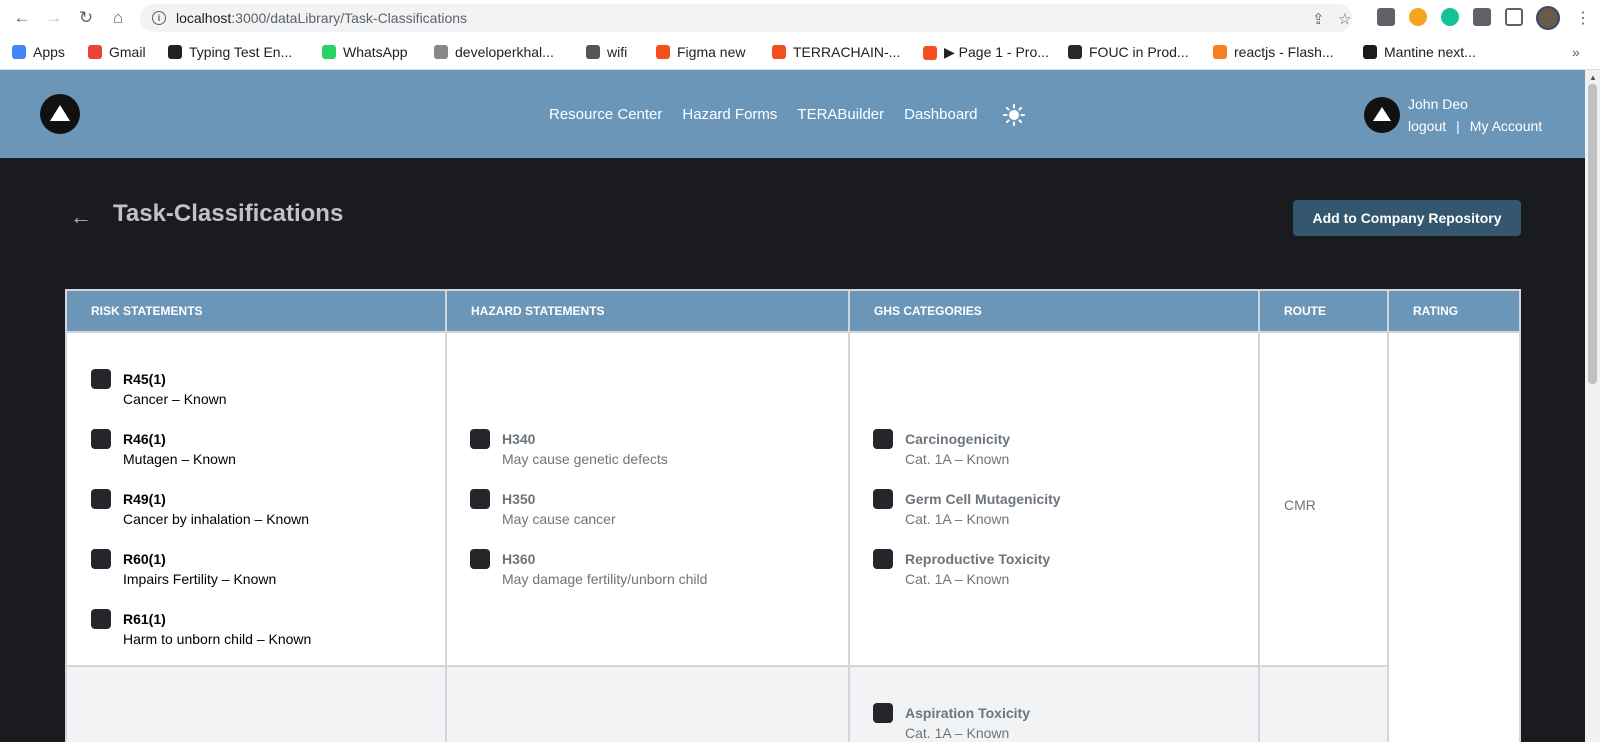 This screenshot has width=1600, height=742. Describe the element at coordinates (365, 52) in the screenshot. I see `bookmark-item: WhatsApp` at that location.